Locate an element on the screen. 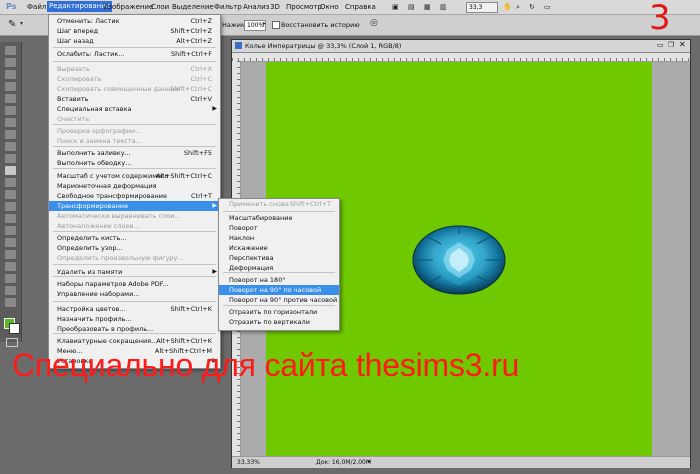  screen-mode-icon: ▭ is located at coordinates (547, 7).